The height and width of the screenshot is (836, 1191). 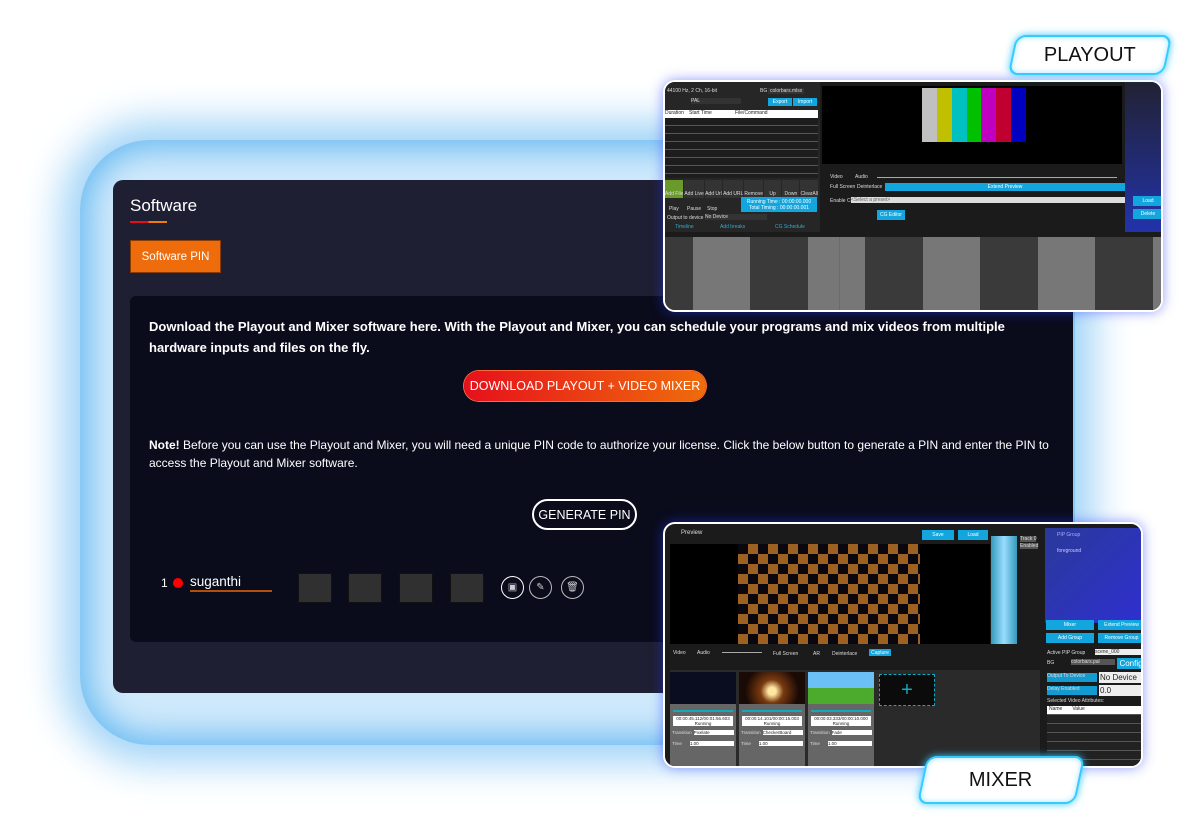 What do you see at coordinates (713, 732) in the screenshot?
I see `transition-select: Pixelate` at bounding box center [713, 732].